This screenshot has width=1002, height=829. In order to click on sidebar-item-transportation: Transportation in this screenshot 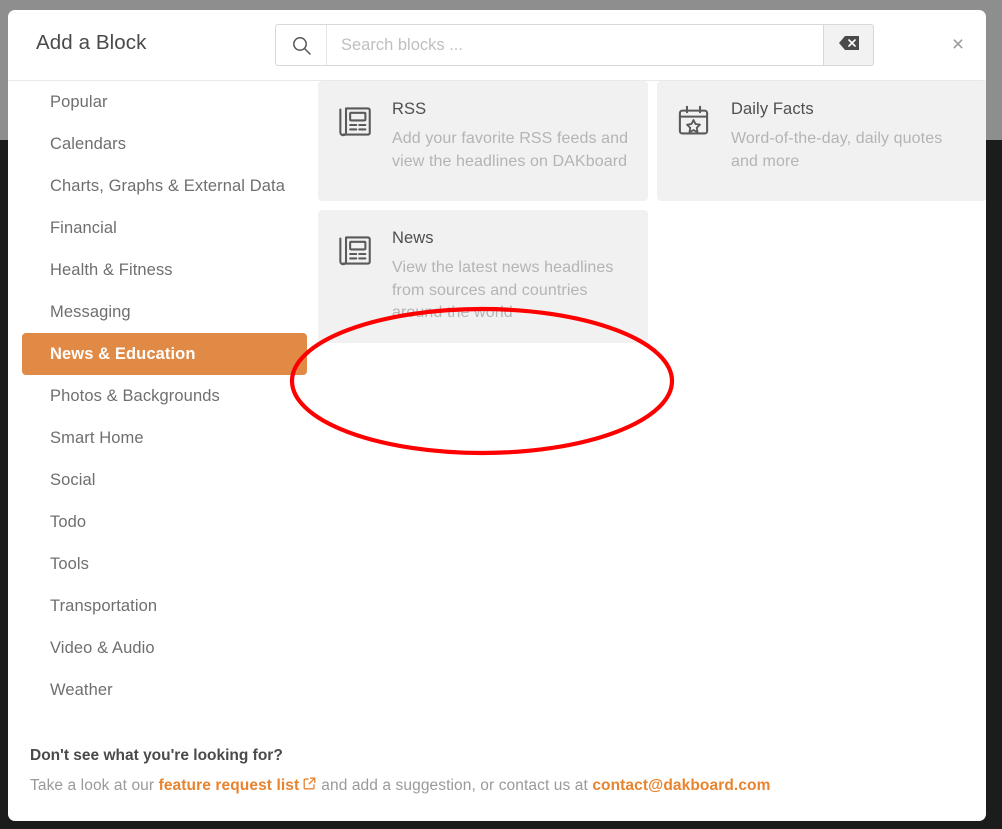, I will do `click(164, 606)`.